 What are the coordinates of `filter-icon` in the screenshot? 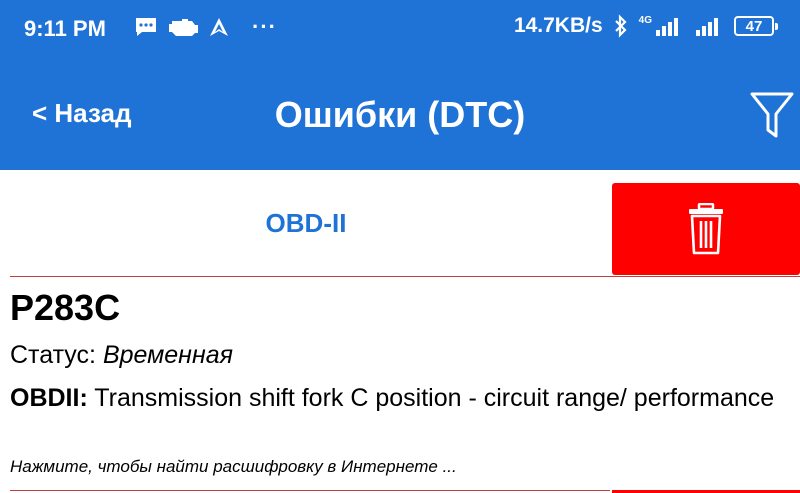 It's located at (772, 116).